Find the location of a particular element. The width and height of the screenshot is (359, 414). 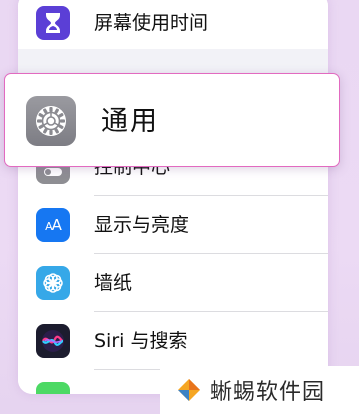

settings-row-screen-time: 屏幕使用时间 is located at coordinates (173, 24).